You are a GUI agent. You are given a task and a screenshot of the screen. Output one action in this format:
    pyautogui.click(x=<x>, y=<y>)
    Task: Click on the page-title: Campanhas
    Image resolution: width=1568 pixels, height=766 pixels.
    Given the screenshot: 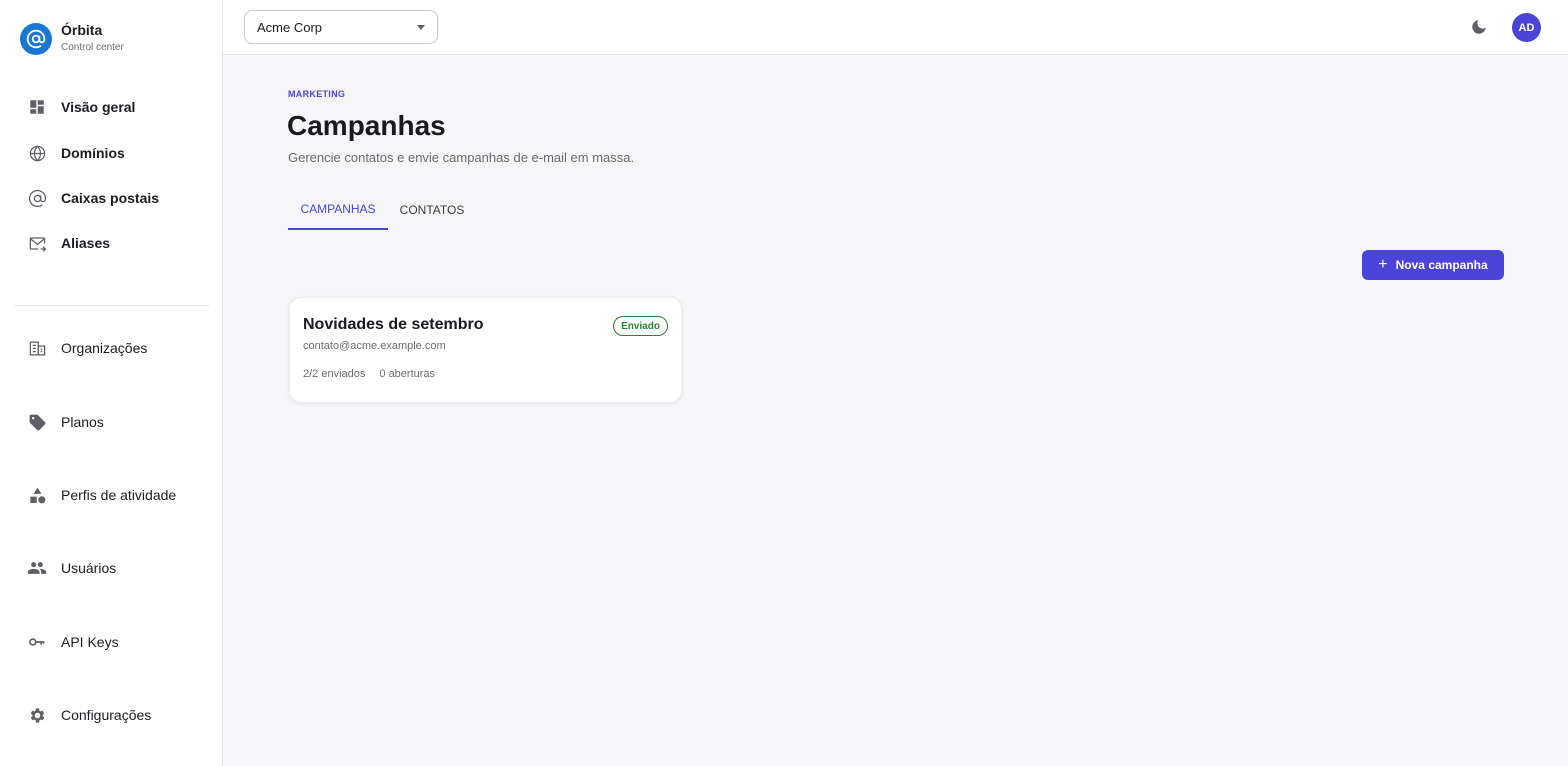 What is the action you would take?
    pyautogui.click(x=366, y=125)
    